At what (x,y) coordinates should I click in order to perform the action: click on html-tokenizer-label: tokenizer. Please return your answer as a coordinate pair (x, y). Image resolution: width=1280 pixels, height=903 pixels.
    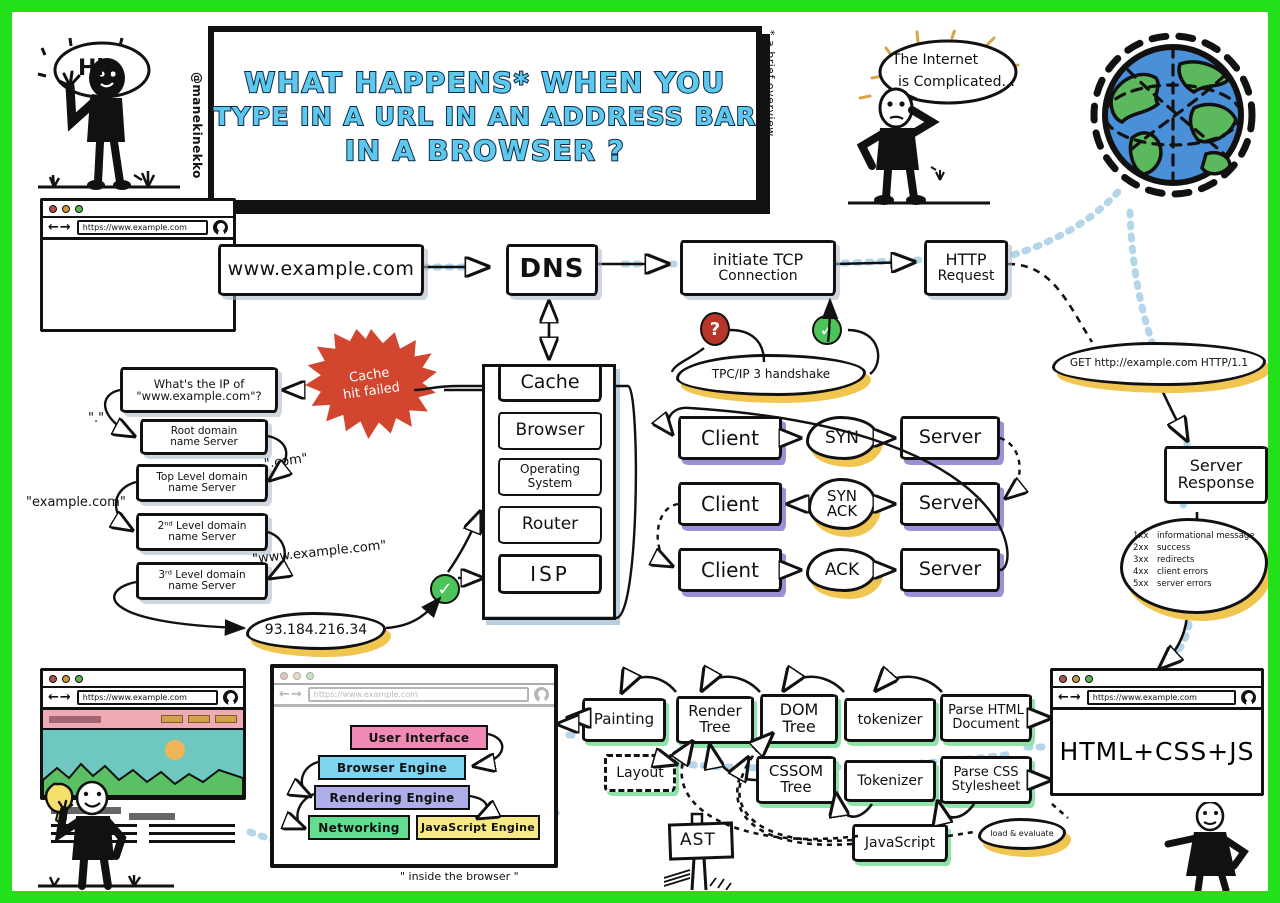
    Looking at the image, I should click on (890, 719).